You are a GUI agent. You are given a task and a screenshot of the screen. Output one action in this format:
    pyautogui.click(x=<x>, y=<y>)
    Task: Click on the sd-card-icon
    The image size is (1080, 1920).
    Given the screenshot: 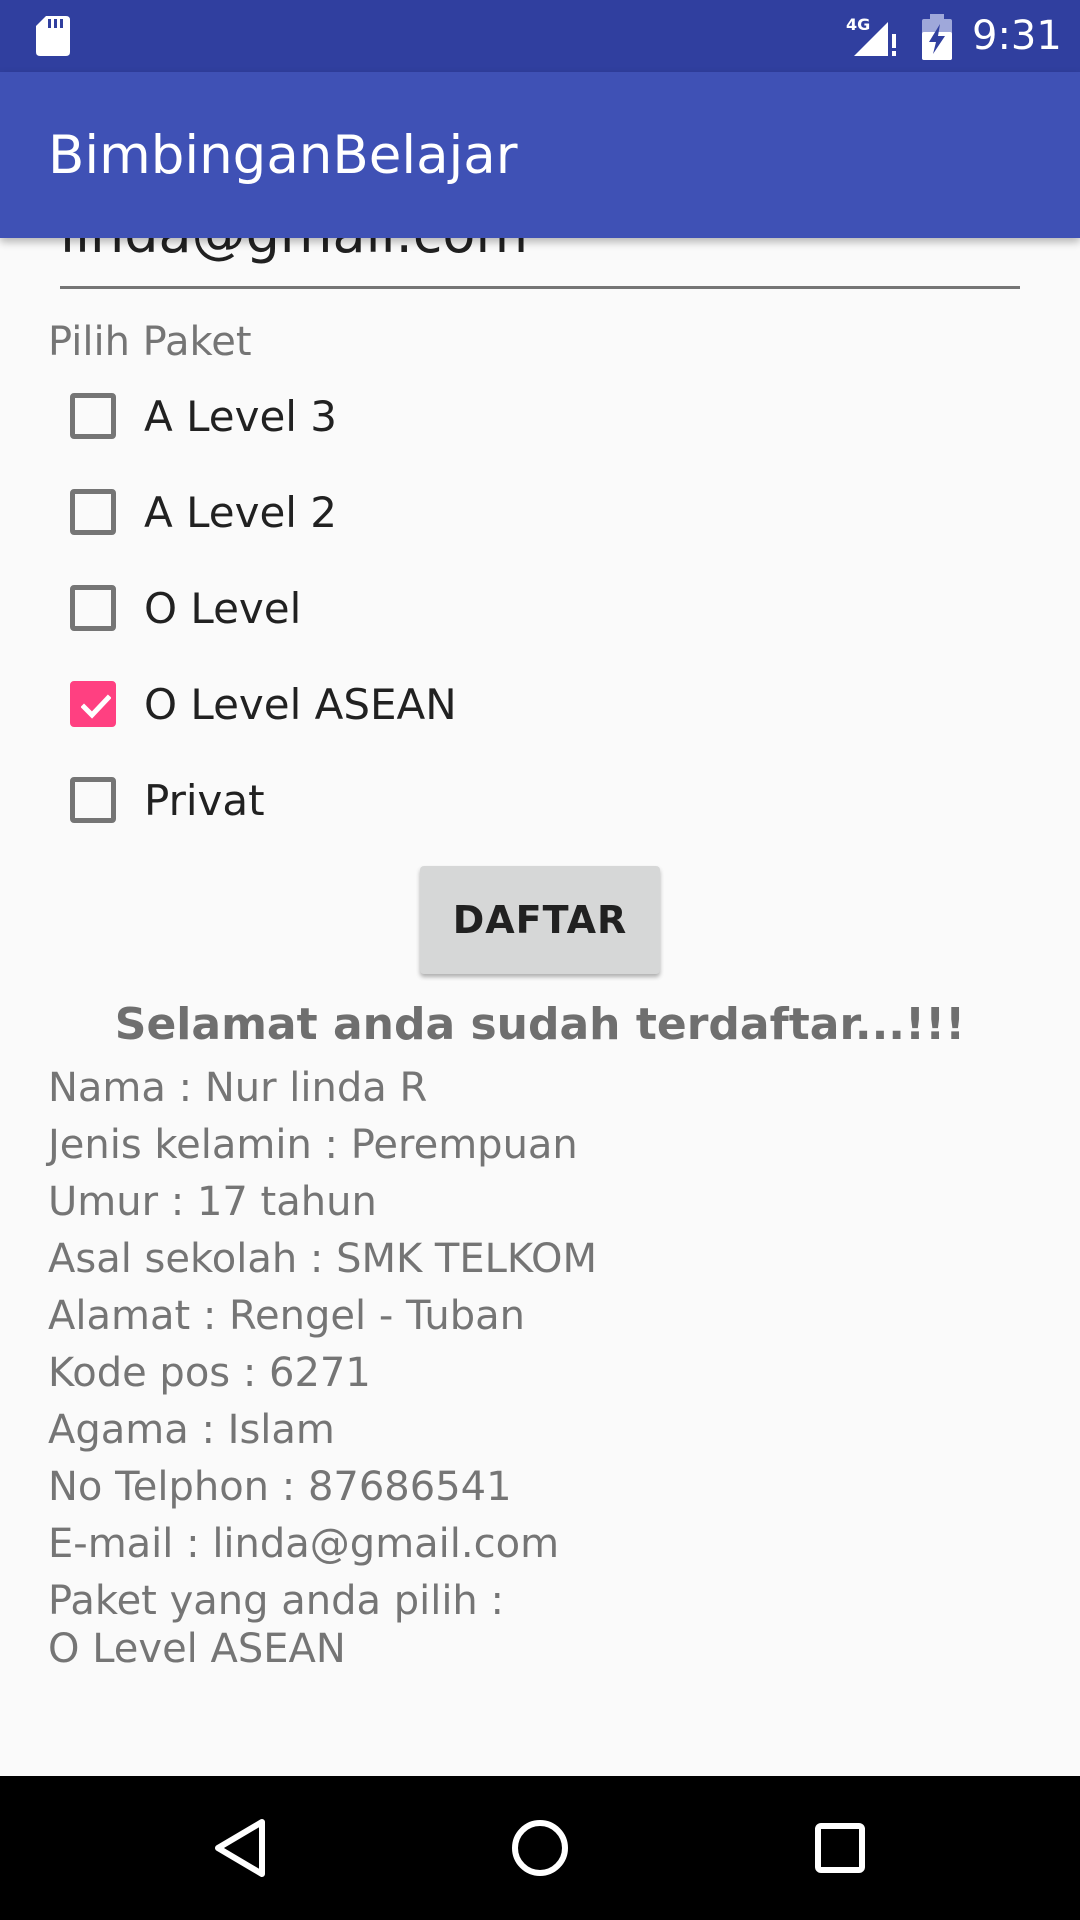 What is the action you would take?
    pyautogui.click(x=53, y=36)
    